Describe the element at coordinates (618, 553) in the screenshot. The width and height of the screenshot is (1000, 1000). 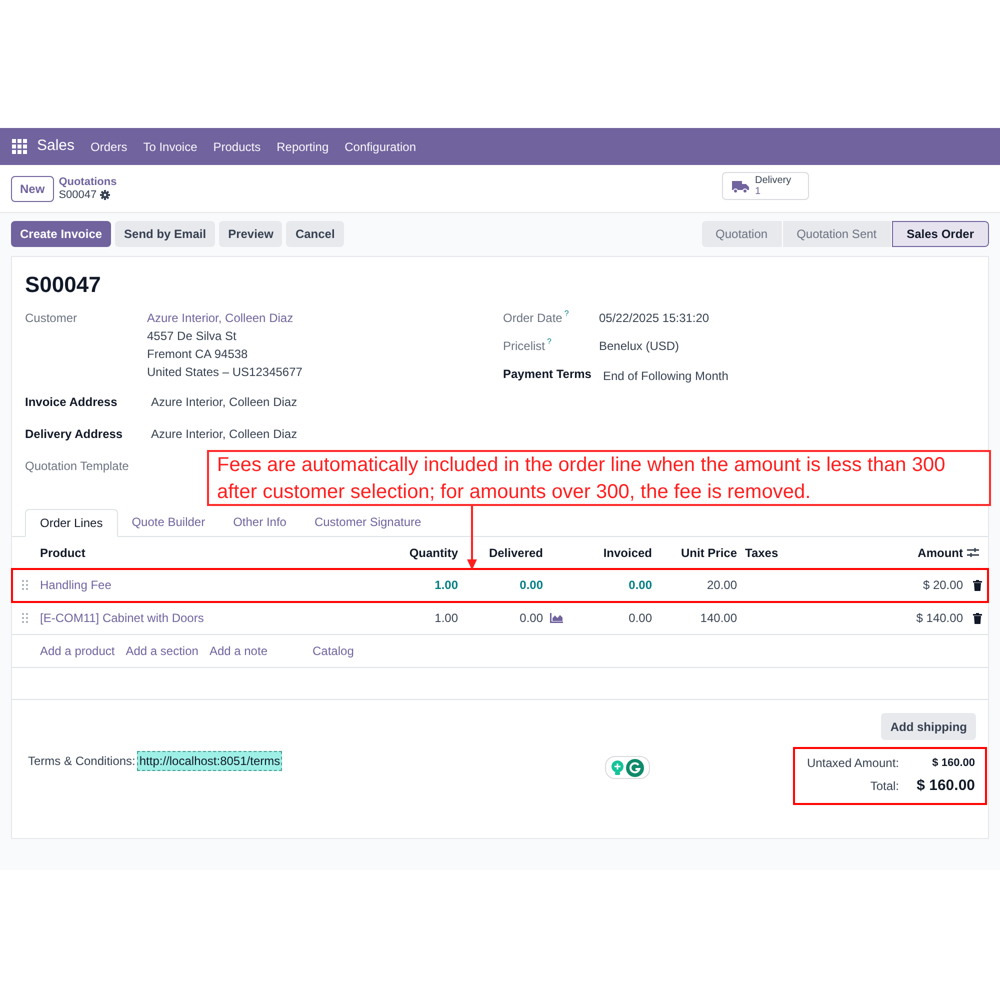
I see `column-header: Invoiced` at that location.